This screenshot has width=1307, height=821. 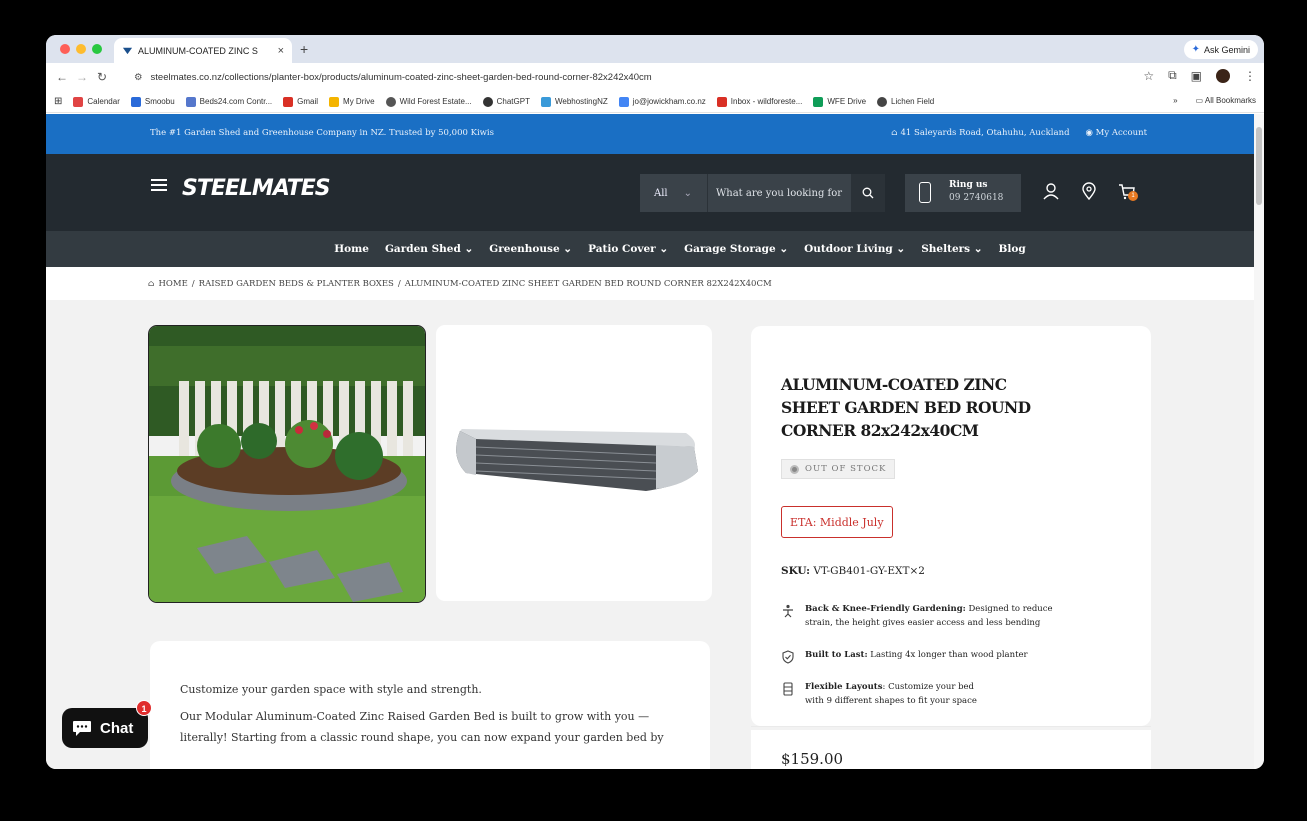 I want to click on bookmark-calendar: Calendar, so click(x=96, y=101).